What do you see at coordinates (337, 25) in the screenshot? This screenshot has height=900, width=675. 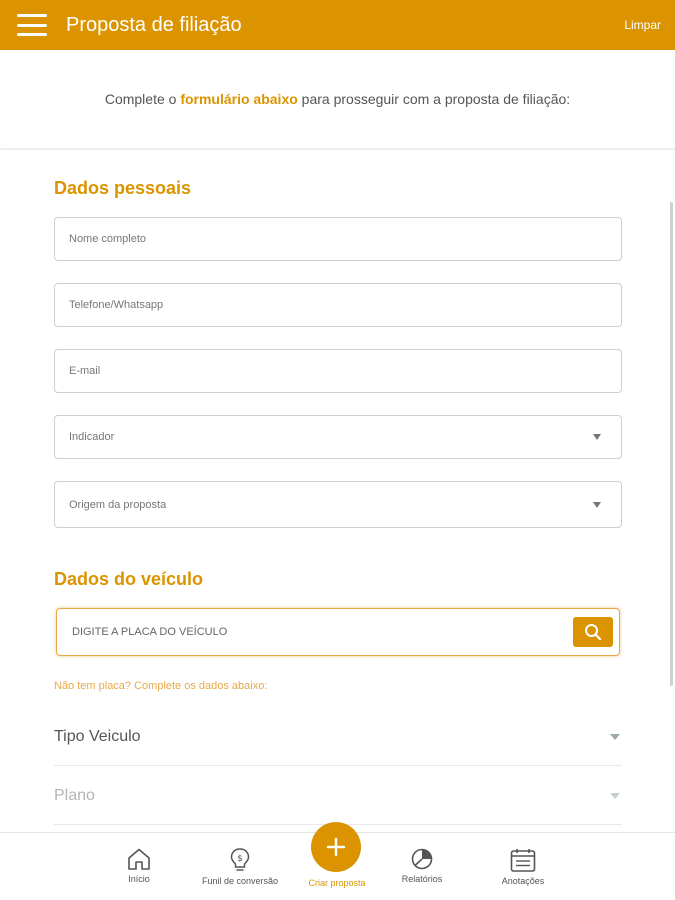 I see `app-bar: Proposta de filiação Limpar` at bounding box center [337, 25].